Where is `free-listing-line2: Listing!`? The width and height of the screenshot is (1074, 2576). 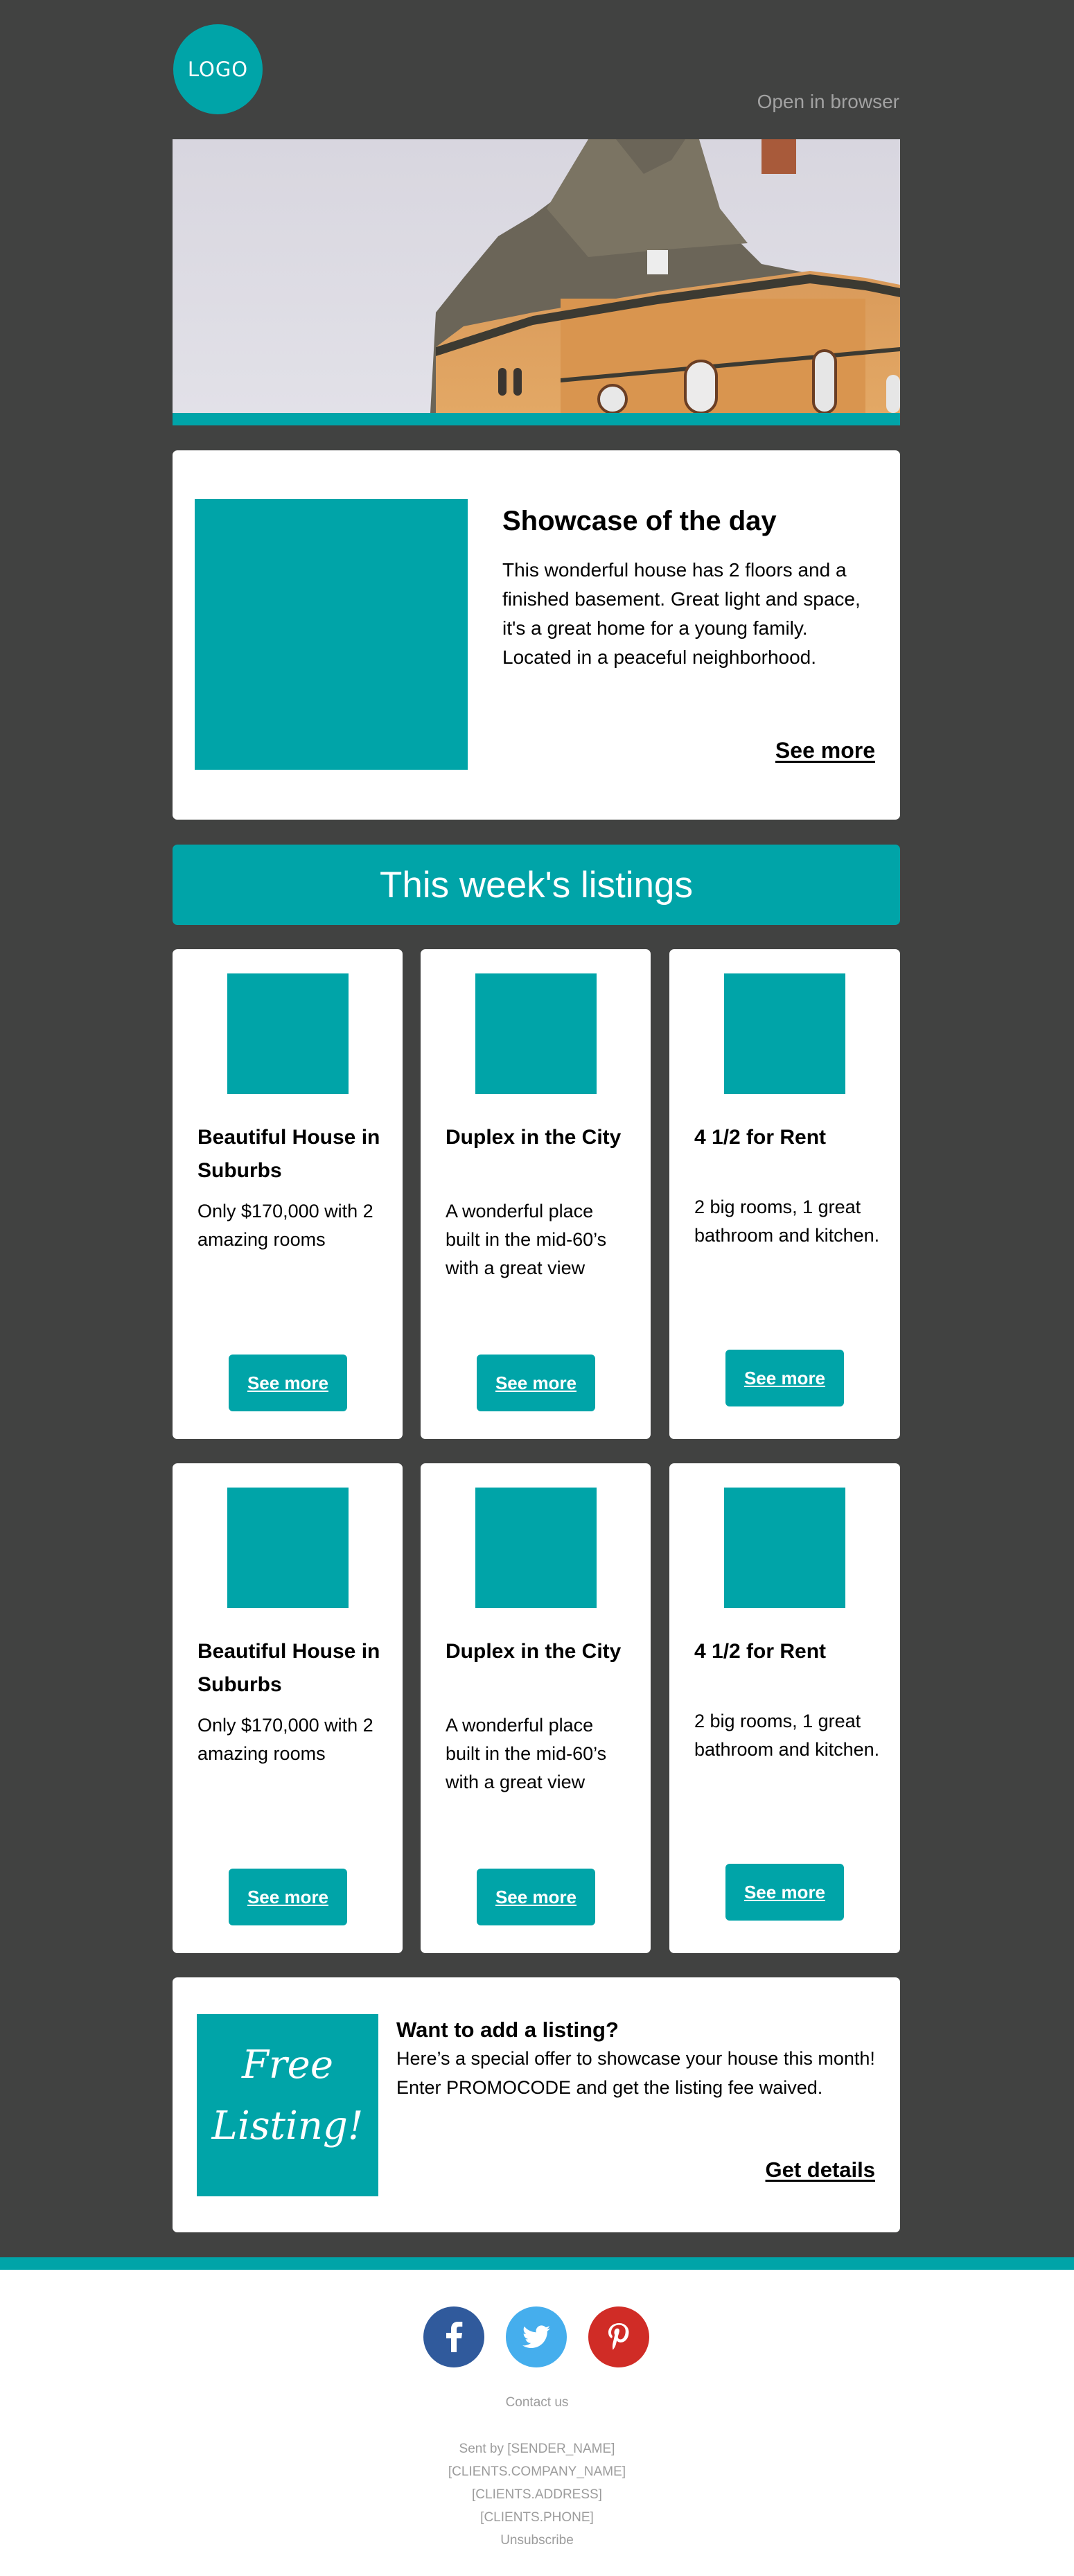
free-listing-line2: Listing! is located at coordinates (287, 2126).